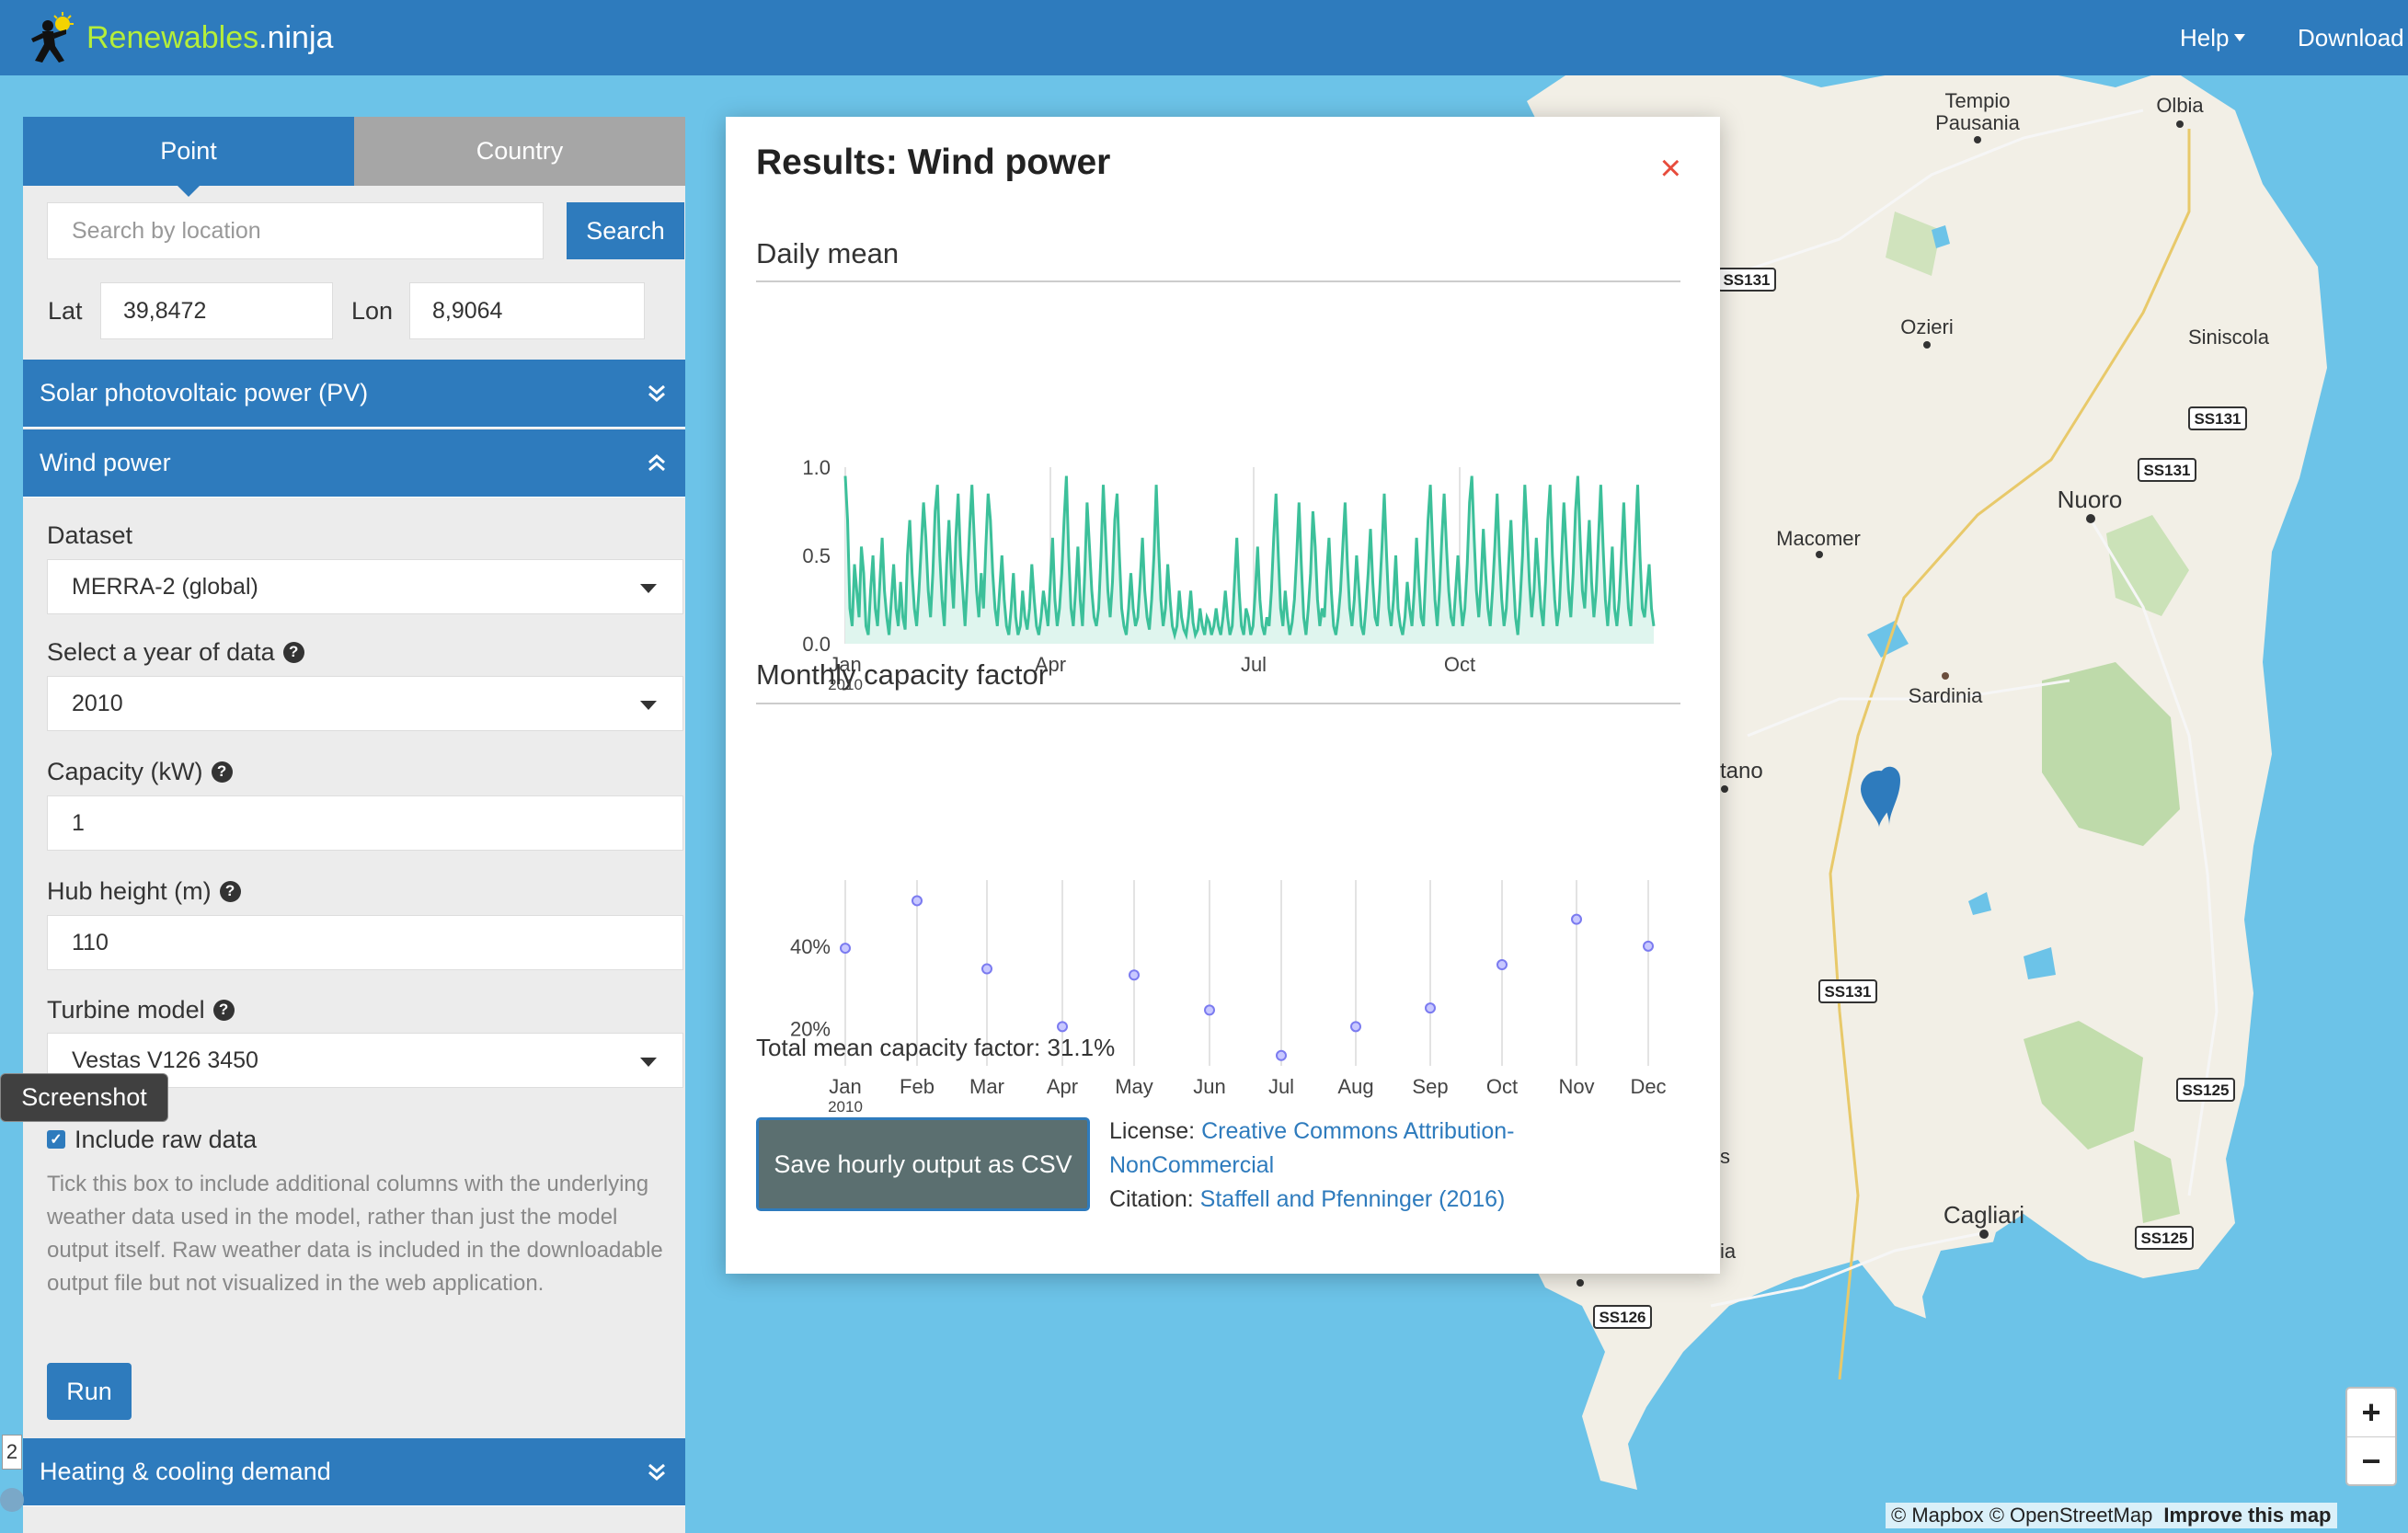 Image resolution: width=2408 pixels, height=1533 pixels. Describe the element at coordinates (12, 1452) in the screenshot. I see `side-number-badge: 2` at that location.